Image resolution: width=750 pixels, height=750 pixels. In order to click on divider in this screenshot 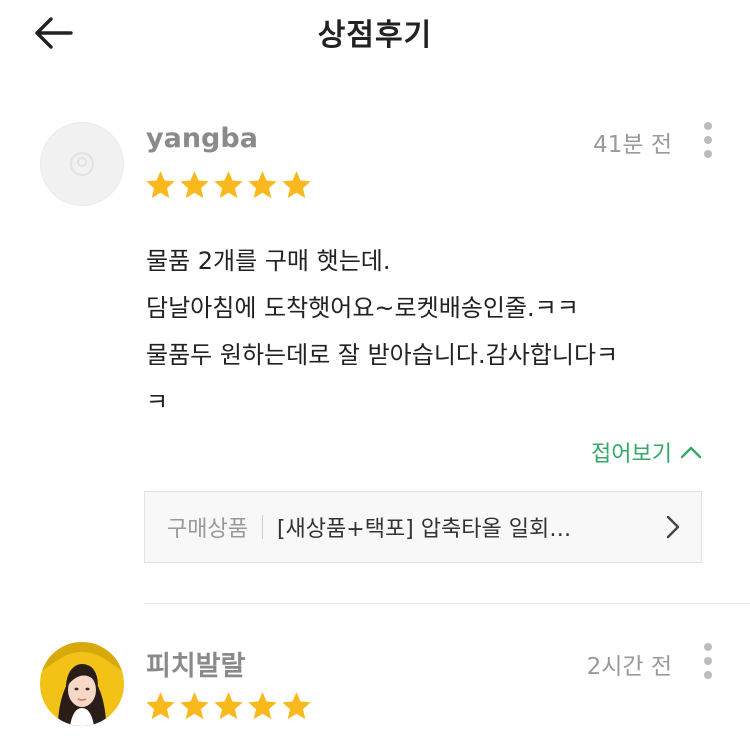, I will do `click(262, 527)`.